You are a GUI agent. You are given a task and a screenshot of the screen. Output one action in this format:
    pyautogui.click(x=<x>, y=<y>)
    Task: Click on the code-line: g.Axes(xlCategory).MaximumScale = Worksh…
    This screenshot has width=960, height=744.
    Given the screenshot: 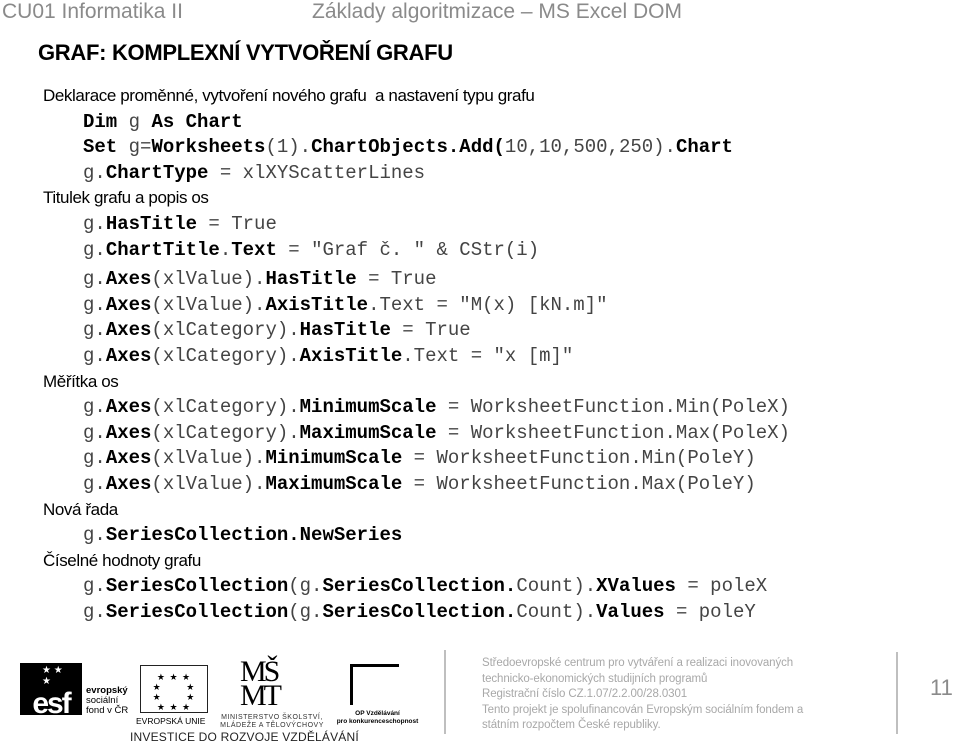 What is the action you would take?
    pyautogui.click(x=493, y=434)
    